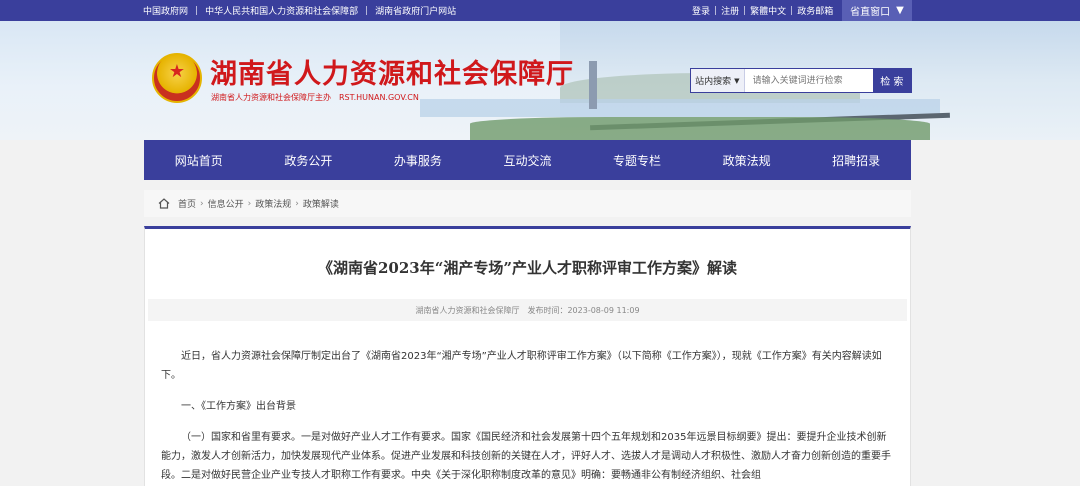 The image size is (1080, 486). I want to click on province-window-button: 省直窗口 ▼, so click(877, 10).